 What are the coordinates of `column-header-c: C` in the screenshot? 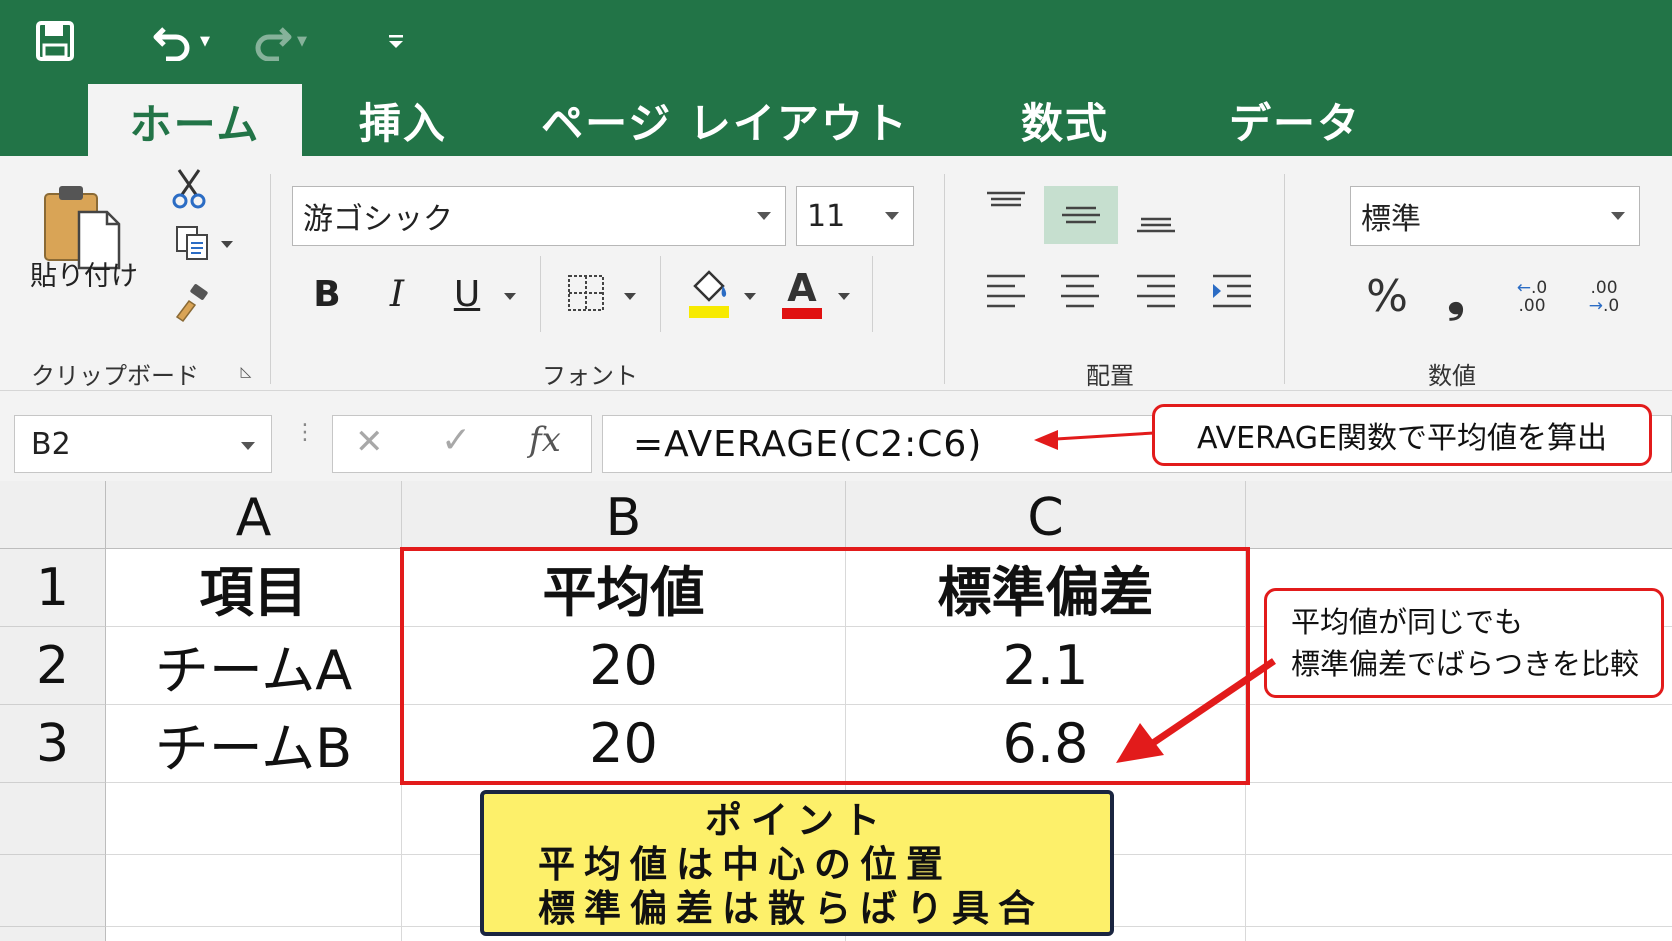 It's located at (1046, 515).